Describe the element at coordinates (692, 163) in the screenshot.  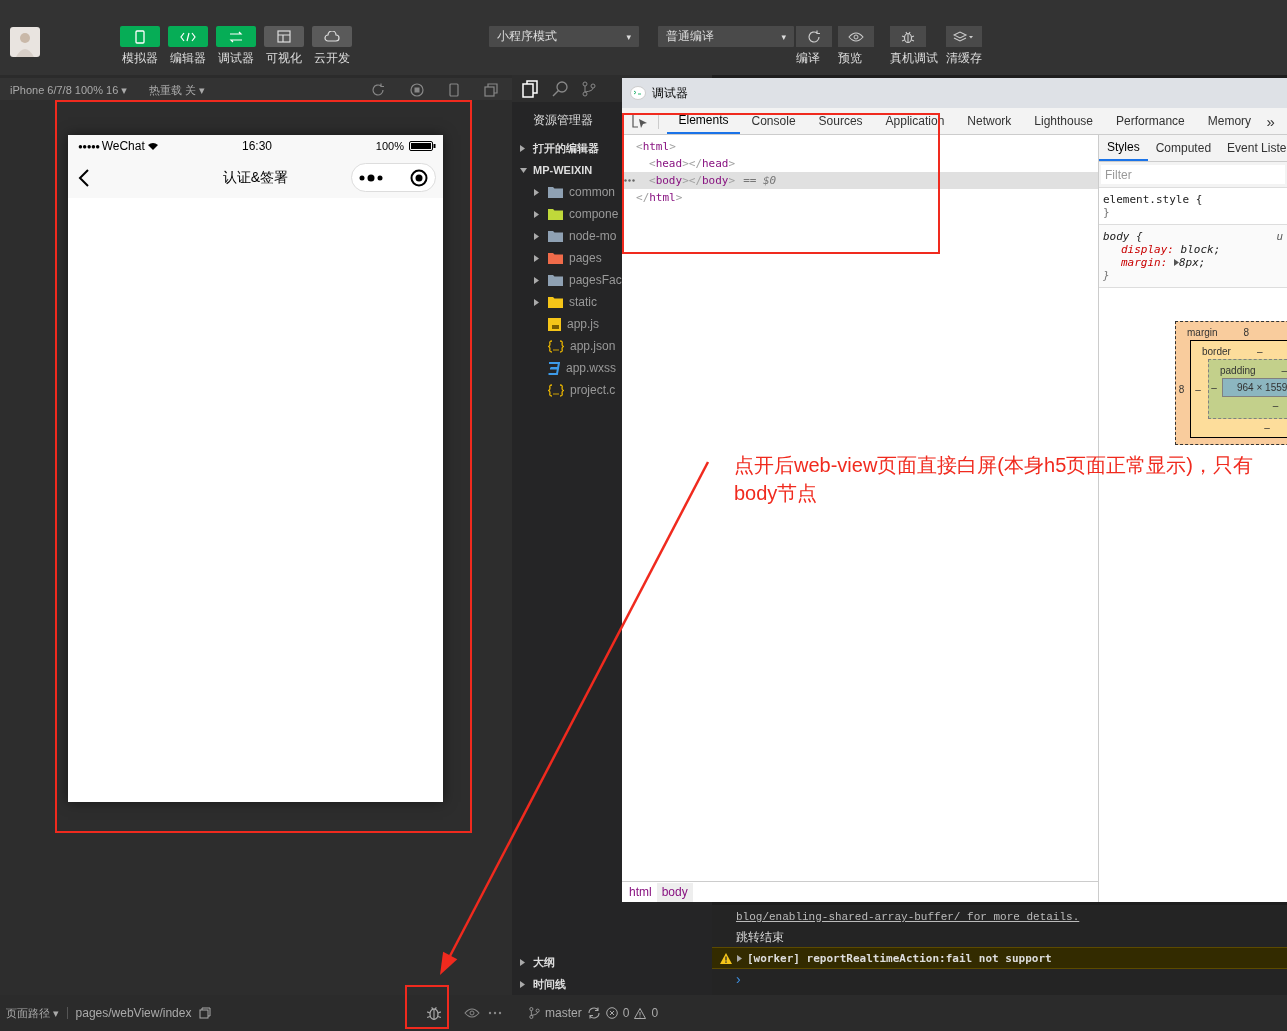
I see `dom-node: <head></head>` at that location.